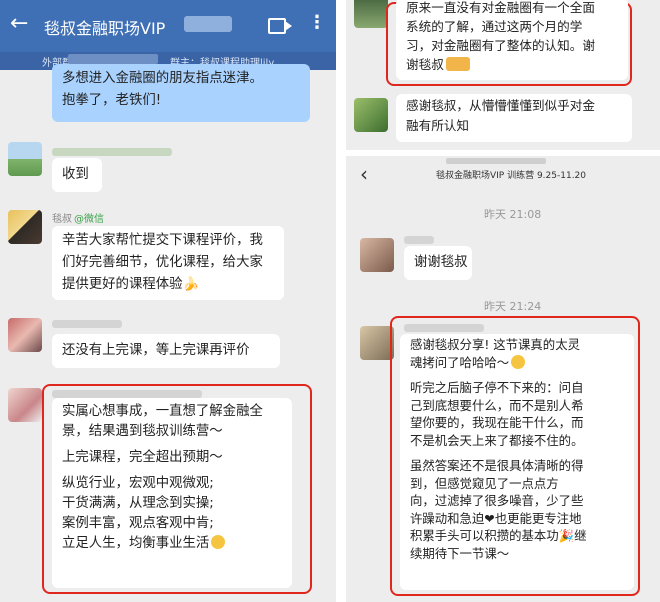 The height and width of the screenshot is (602, 660). What do you see at coordinates (497, 387) in the screenshot?
I see `message-line: 听完之后脑子停不下来的：问自` at bounding box center [497, 387].